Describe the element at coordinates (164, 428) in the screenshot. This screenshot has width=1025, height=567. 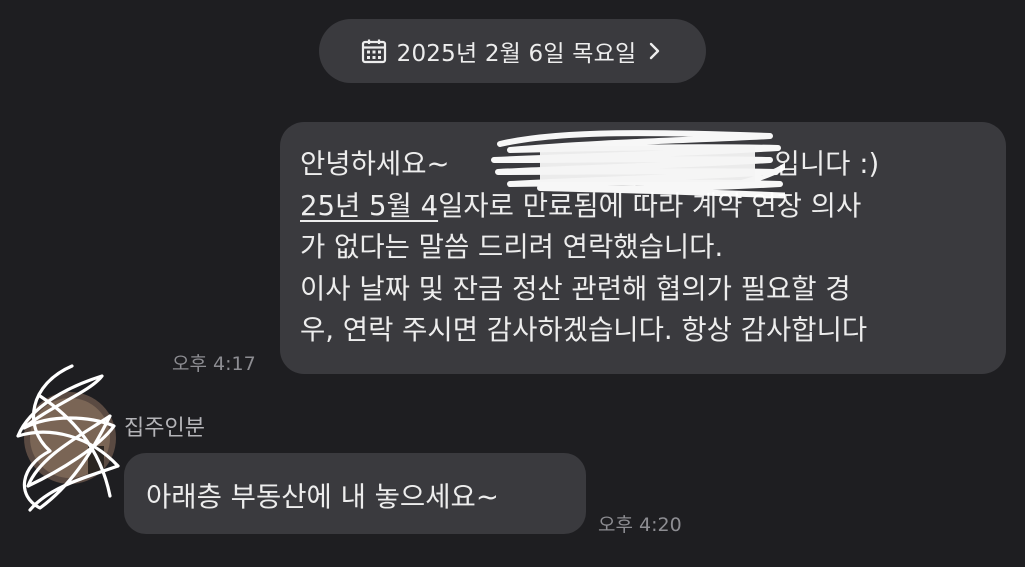
I see `sender-name: 집주인분` at that location.